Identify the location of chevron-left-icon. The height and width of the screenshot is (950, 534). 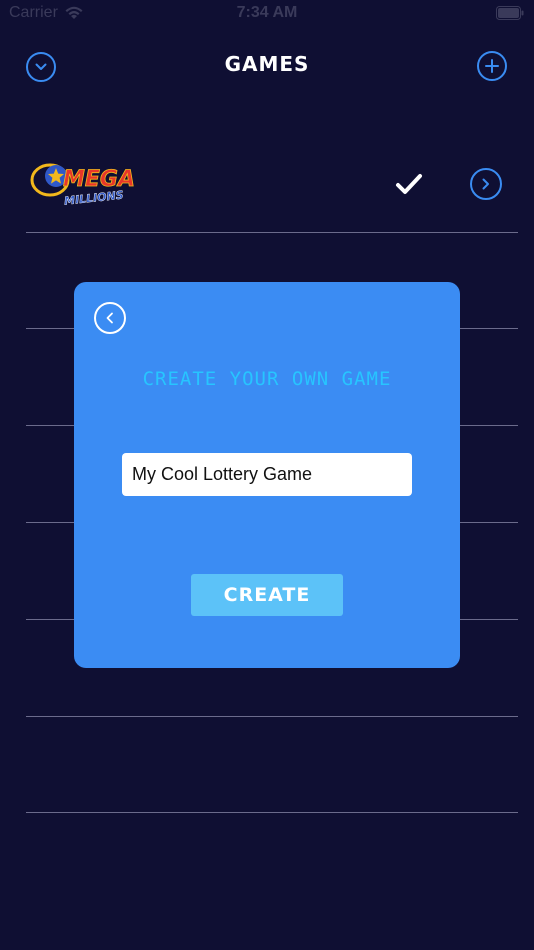
(109, 318).